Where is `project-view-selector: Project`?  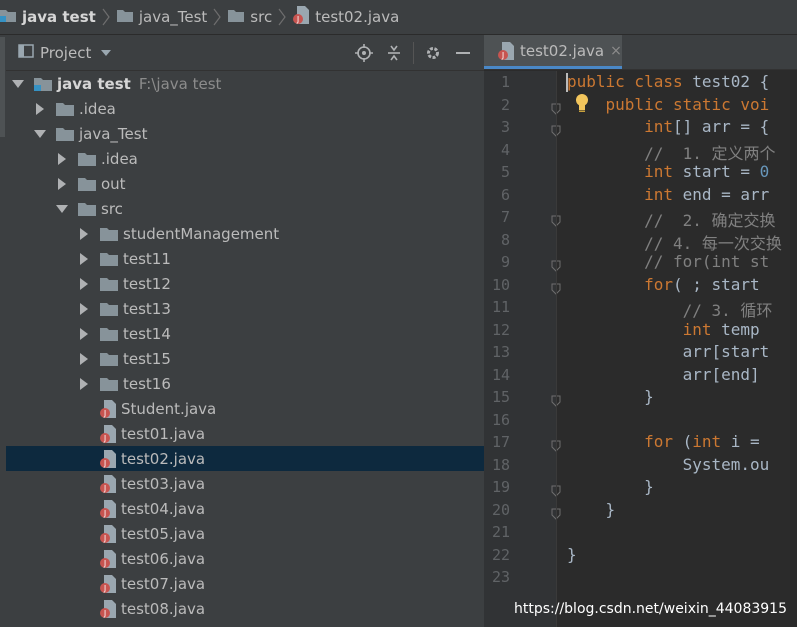
project-view-selector: Project is located at coordinates (65, 53).